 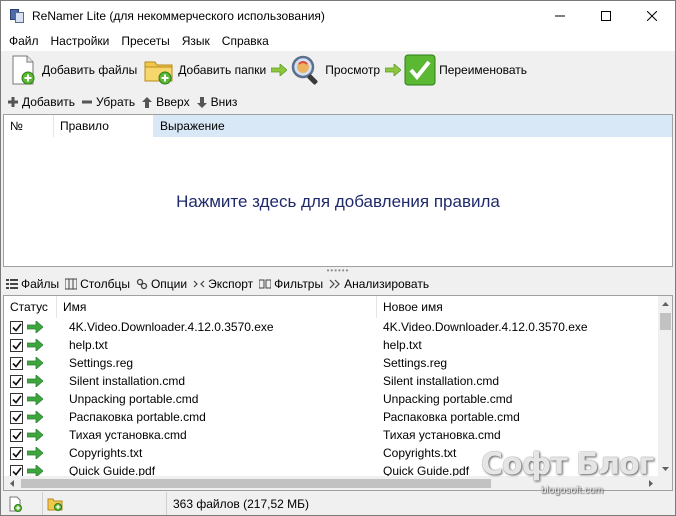 What do you see at coordinates (73, 70) in the screenshot?
I see `add-files-button: Добавить файлы` at bounding box center [73, 70].